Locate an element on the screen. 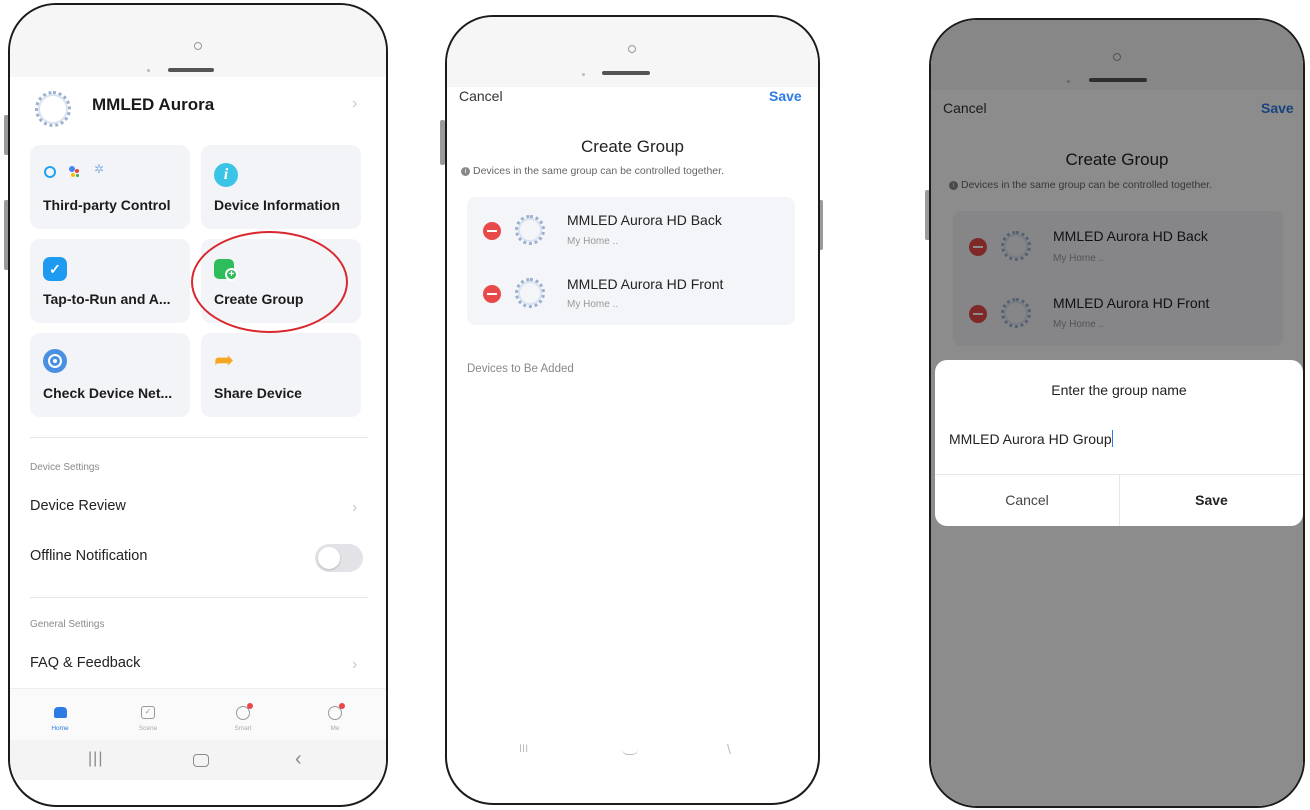 The height and width of the screenshot is (810, 1310). back-icon: \ is located at coordinates (729, 749).